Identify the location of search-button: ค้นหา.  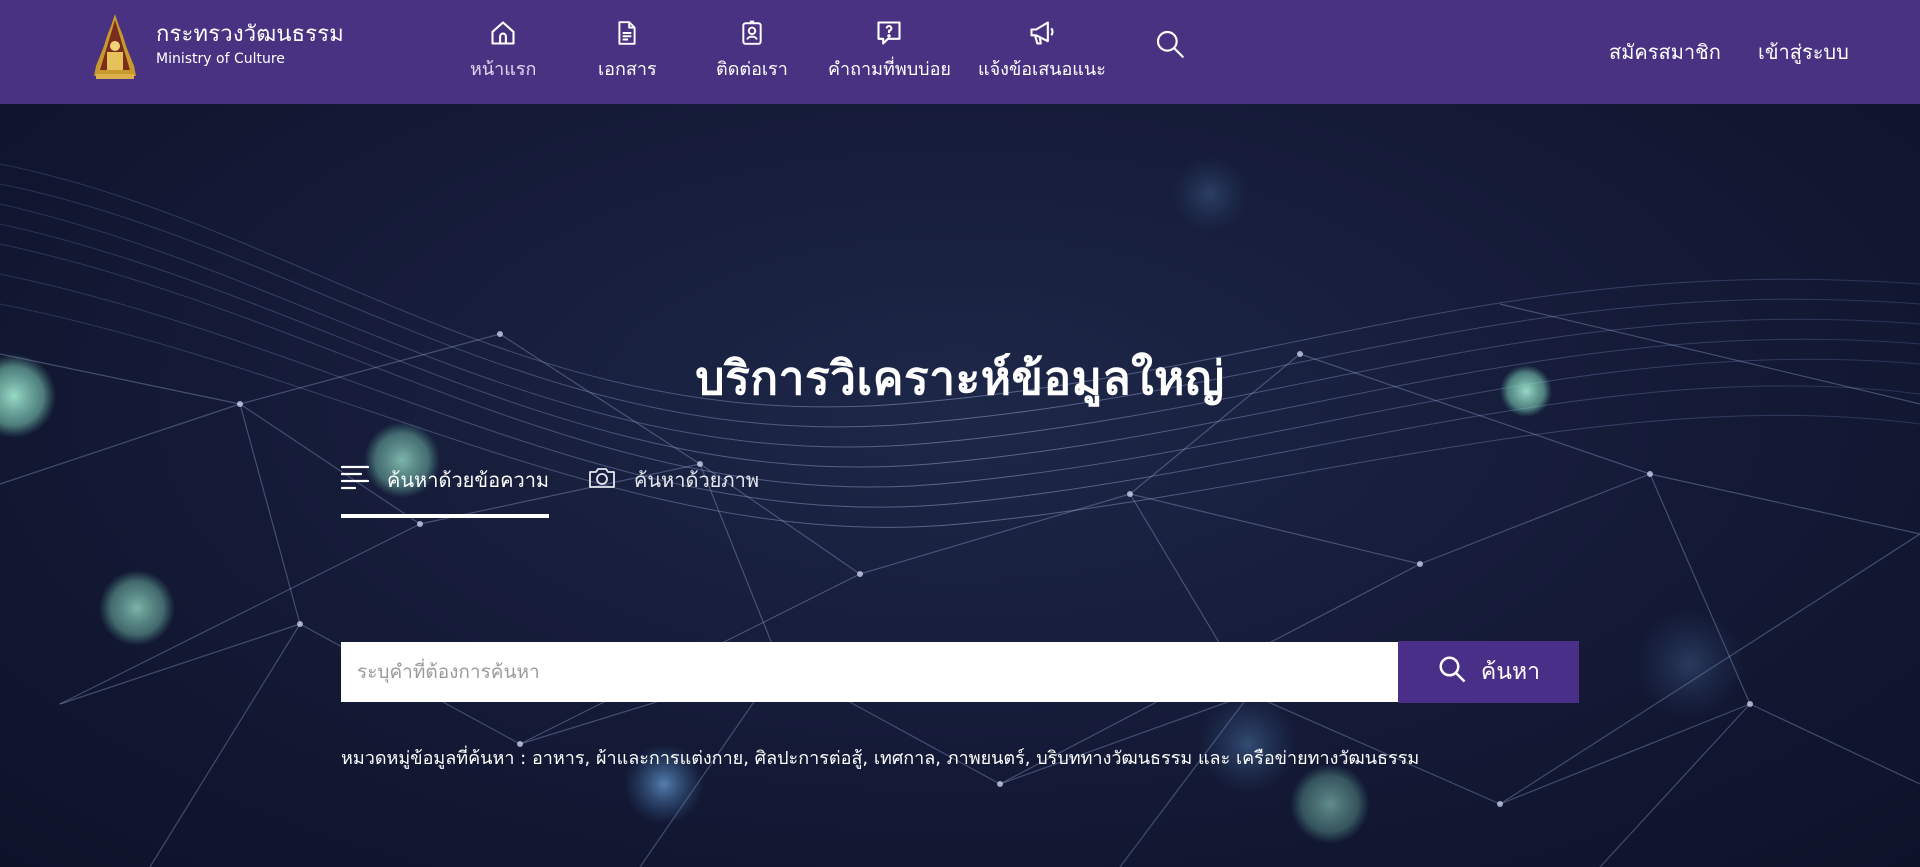
(1488, 672).